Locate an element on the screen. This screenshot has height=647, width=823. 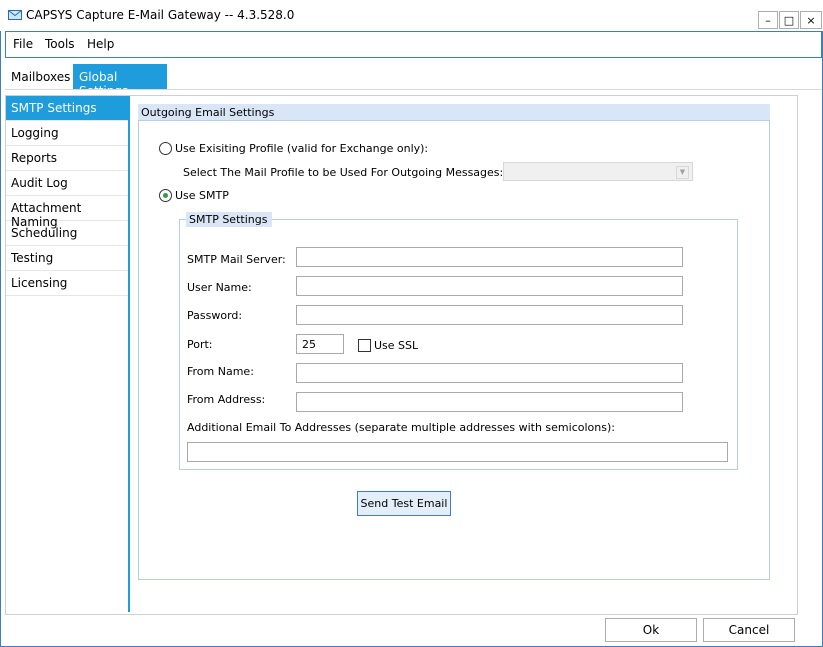
additional-addresses-input is located at coordinates (457, 452).